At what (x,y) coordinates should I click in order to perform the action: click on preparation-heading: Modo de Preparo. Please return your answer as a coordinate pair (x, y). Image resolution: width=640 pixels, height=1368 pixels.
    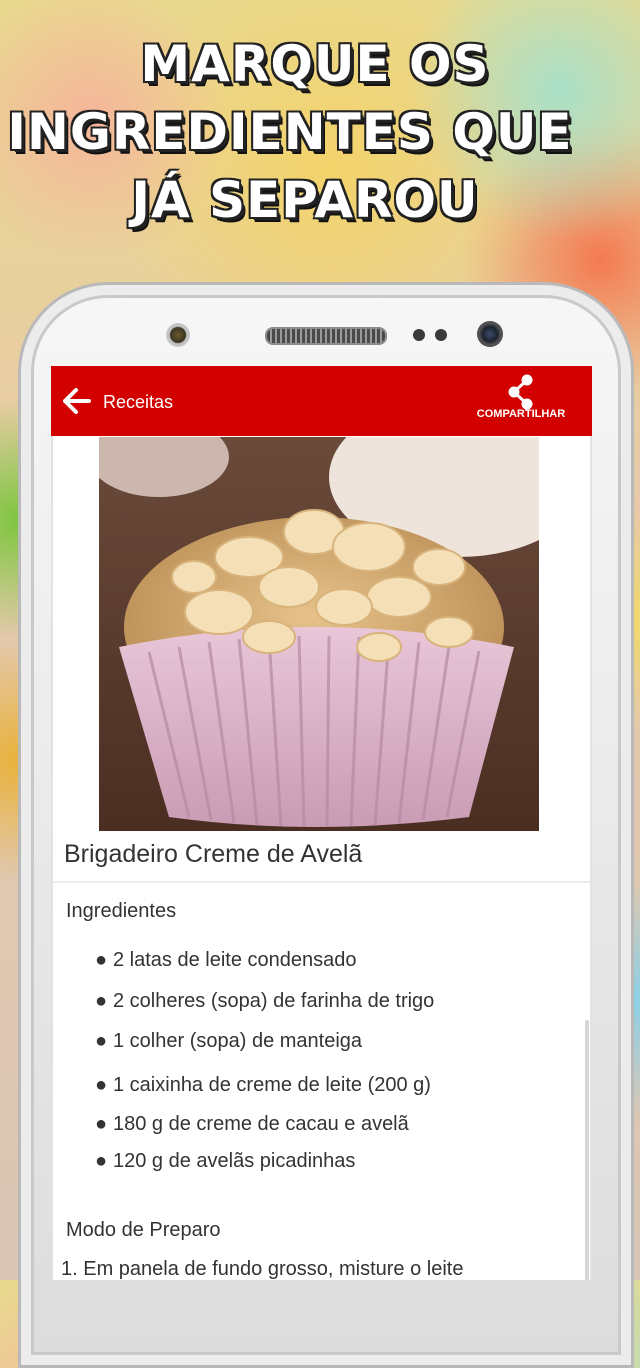
    Looking at the image, I should click on (143, 1230).